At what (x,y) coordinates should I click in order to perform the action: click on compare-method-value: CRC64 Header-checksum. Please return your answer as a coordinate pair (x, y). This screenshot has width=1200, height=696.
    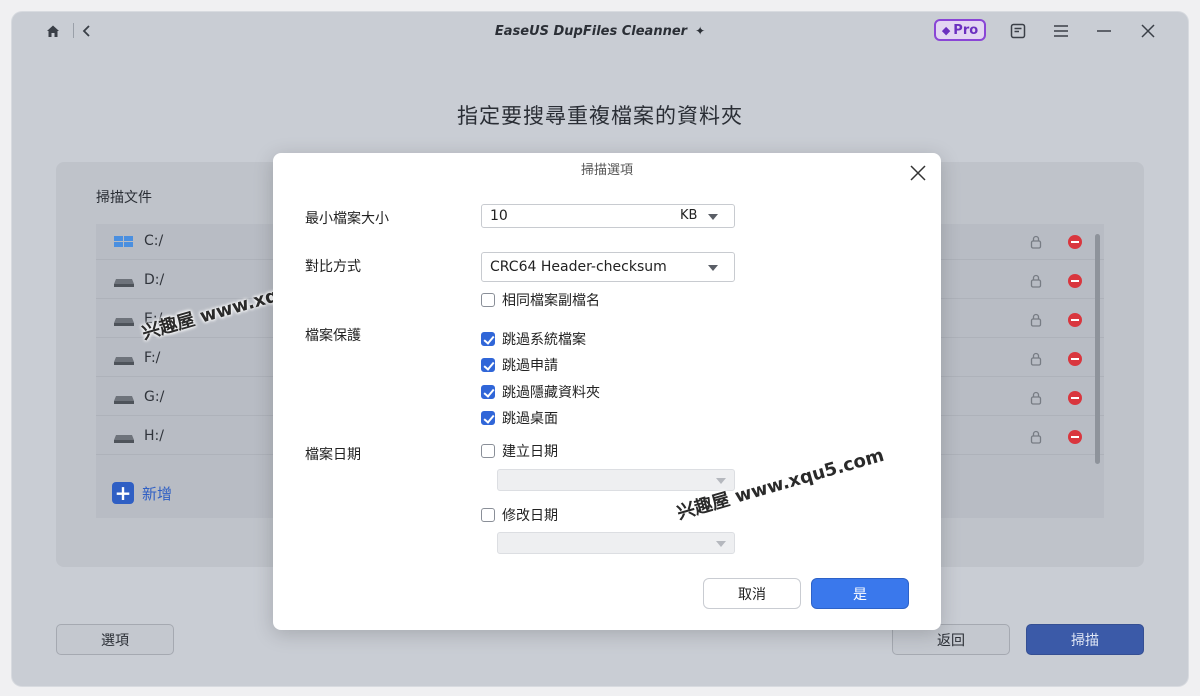
    Looking at the image, I should click on (578, 267).